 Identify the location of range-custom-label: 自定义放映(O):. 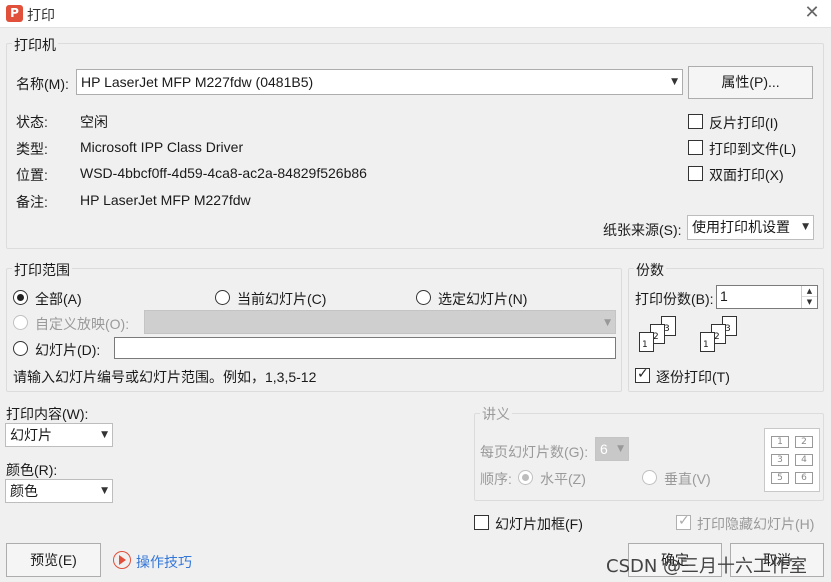
(82, 324).